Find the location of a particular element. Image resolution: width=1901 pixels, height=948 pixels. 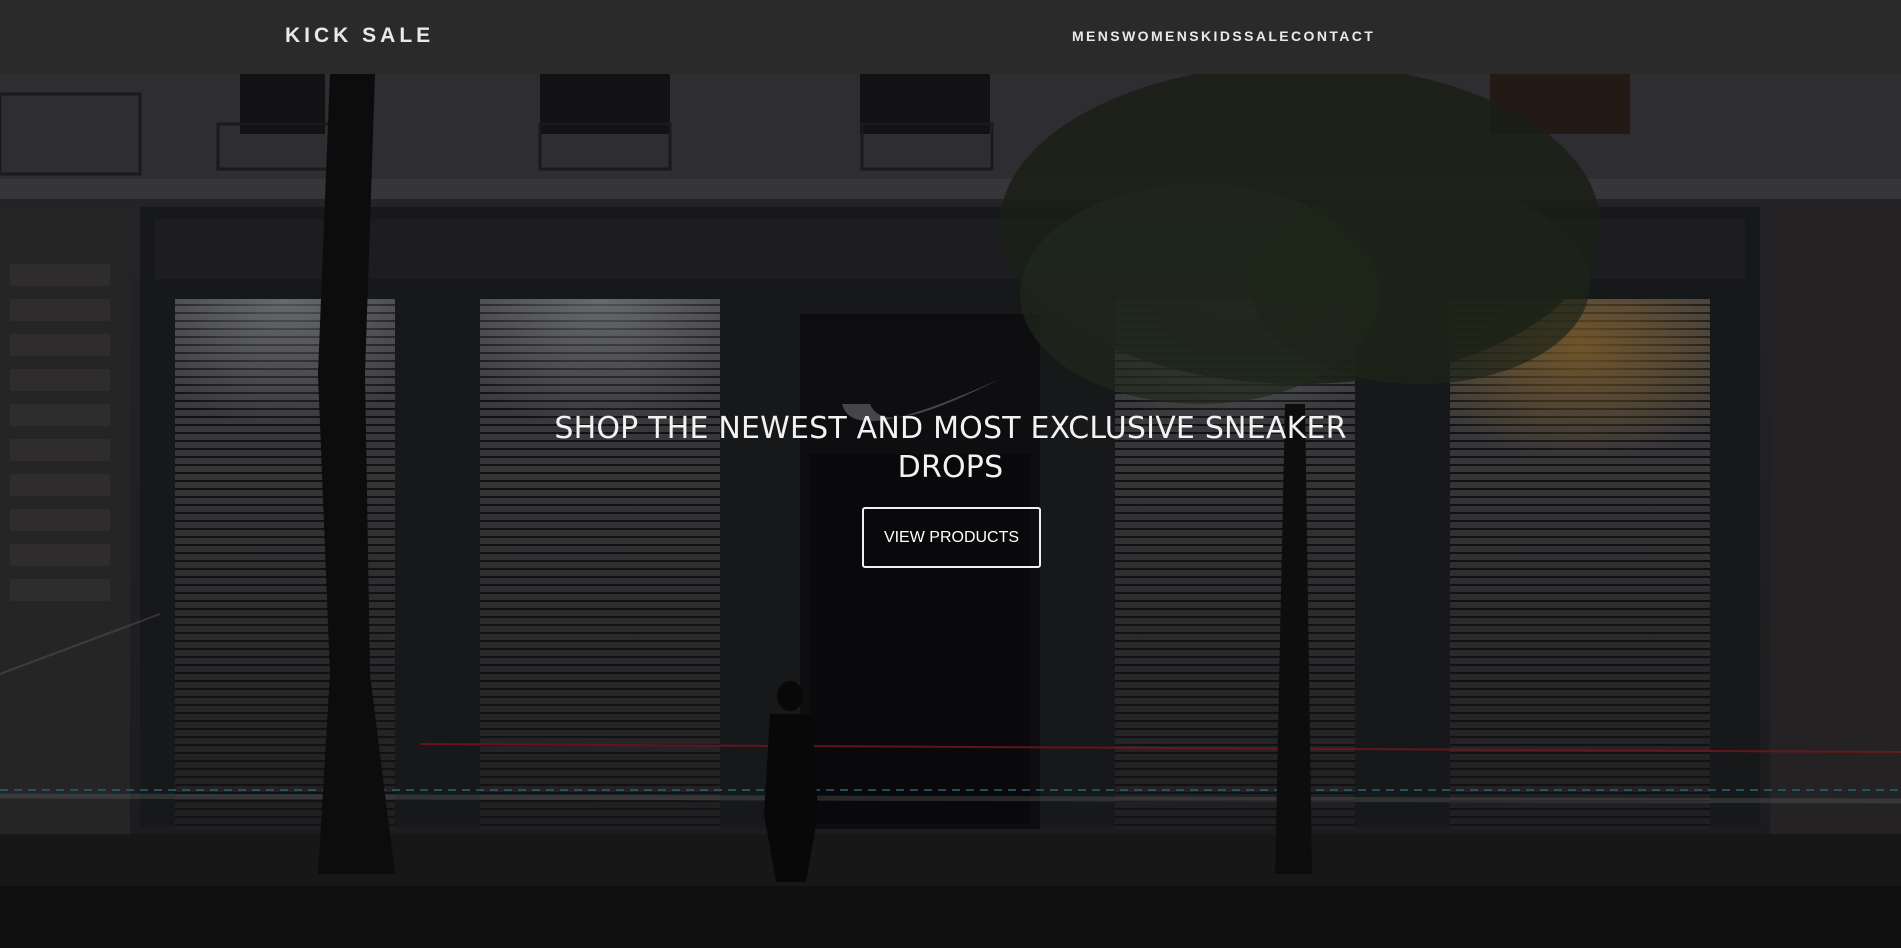

view-products-button: VIEW PRODUCTS is located at coordinates (951, 537).